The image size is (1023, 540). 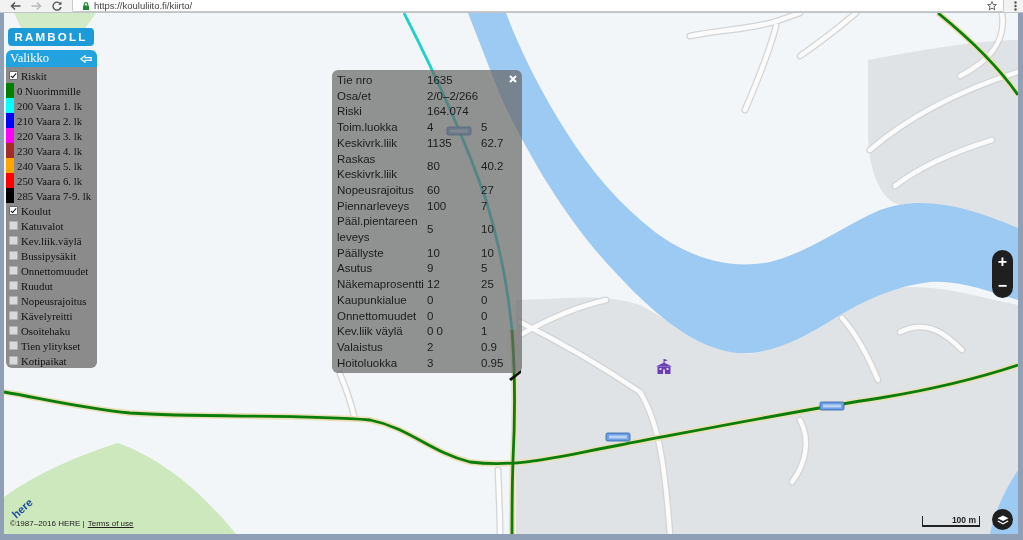 I want to click on popup-label: Raskas Keskivrk.liik, so click(x=368, y=167).